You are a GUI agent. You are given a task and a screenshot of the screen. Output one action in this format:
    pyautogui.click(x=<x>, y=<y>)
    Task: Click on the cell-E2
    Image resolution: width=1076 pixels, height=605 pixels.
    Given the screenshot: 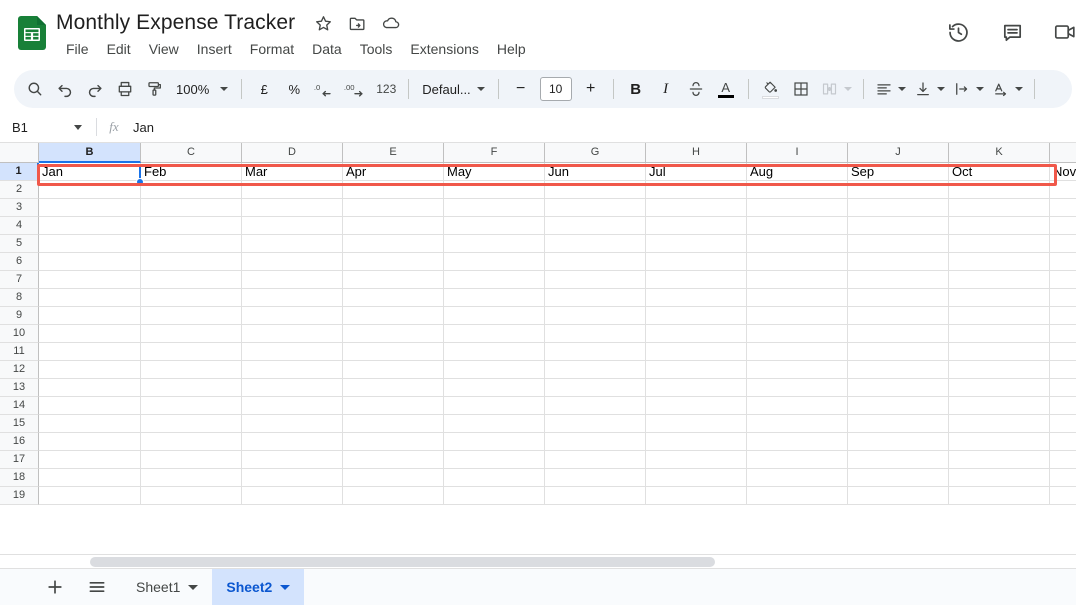 What is the action you would take?
    pyautogui.click(x=393, y=190)
    